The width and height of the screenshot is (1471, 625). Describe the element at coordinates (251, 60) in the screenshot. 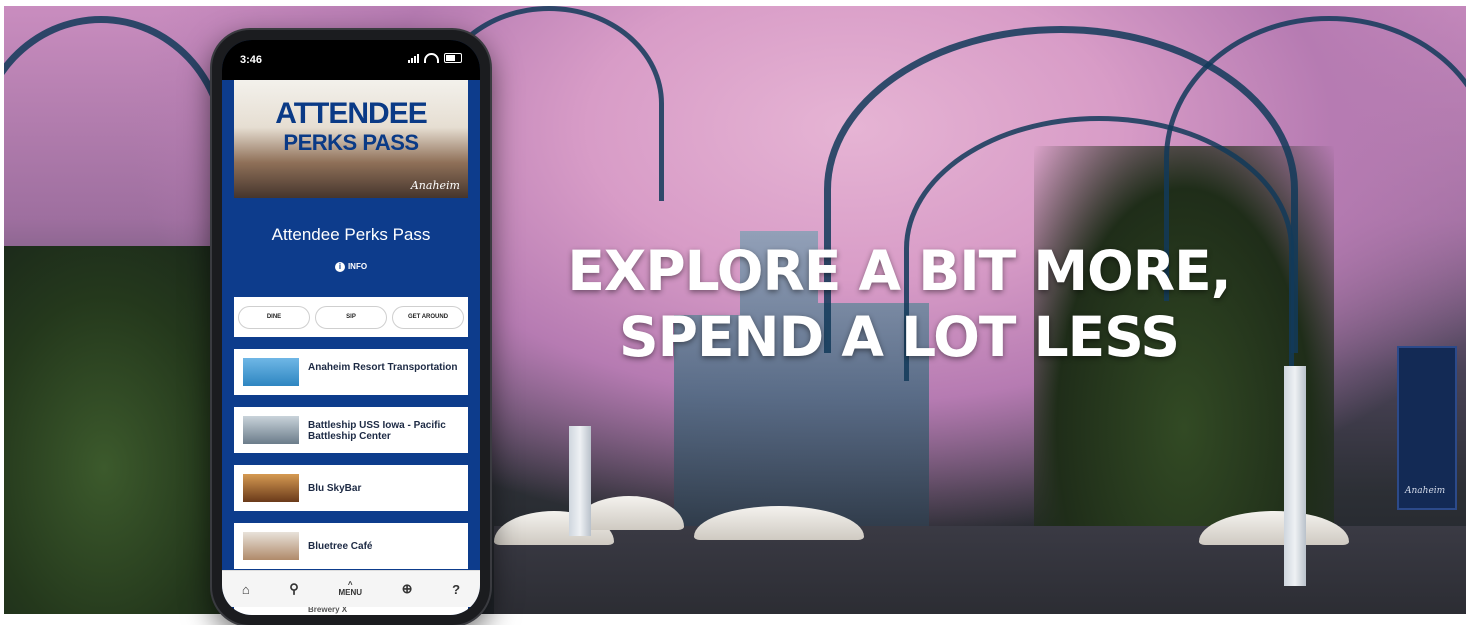

I see `status-time: 3:46` at that location.